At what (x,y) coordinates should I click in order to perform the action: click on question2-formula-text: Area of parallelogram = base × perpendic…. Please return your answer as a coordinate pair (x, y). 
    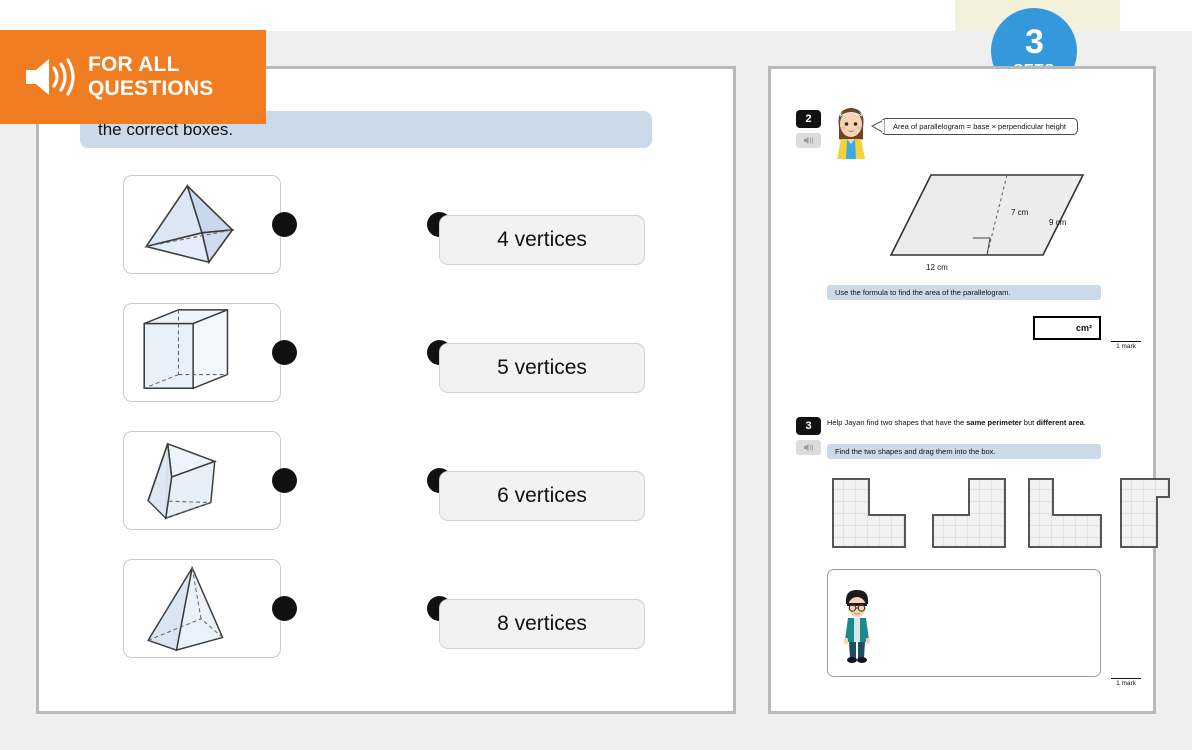
    Looking at the image, I should click on (979, 126).